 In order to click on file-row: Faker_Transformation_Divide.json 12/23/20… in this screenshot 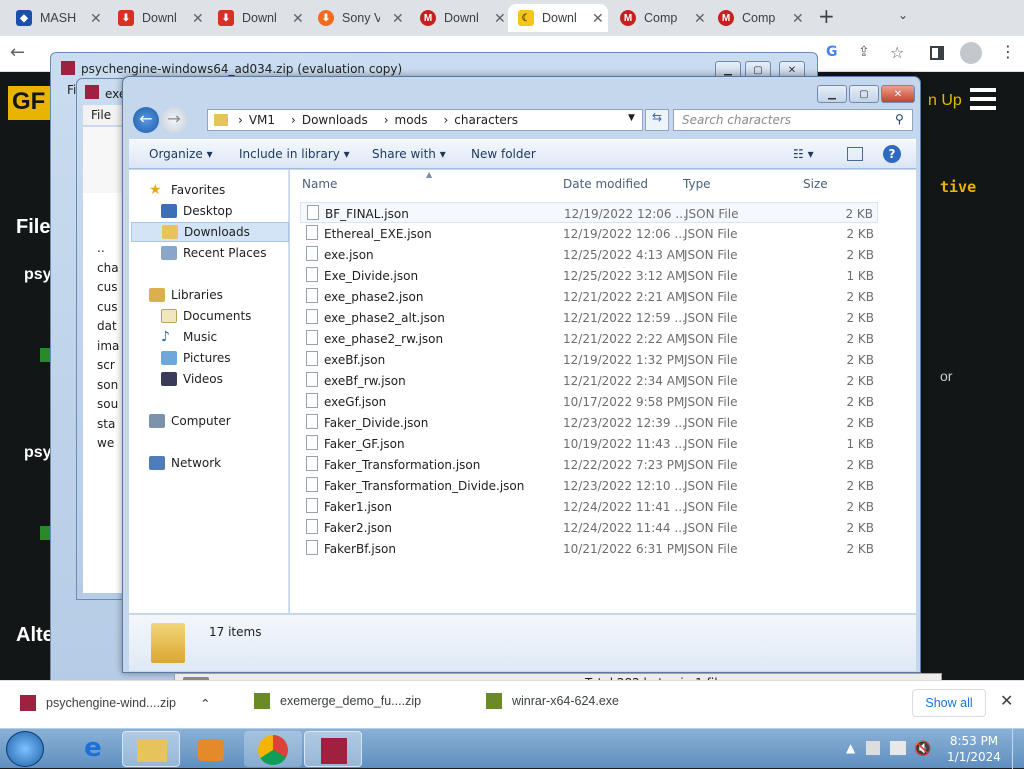, I will do `click(589, 485)`.